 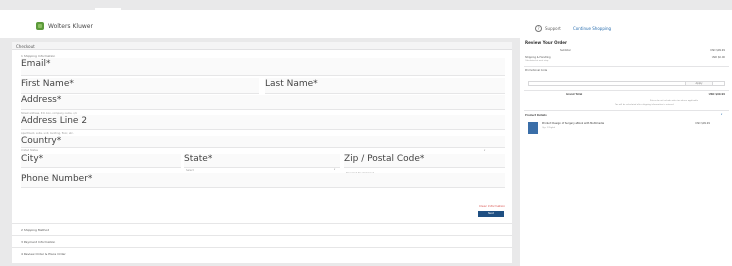 I want to click on brand-logo: Wolters Kluwer, so click(x=64, y=26).